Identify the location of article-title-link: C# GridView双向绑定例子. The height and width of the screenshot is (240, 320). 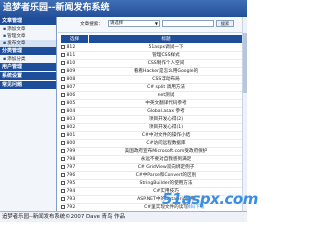
(166, 167).